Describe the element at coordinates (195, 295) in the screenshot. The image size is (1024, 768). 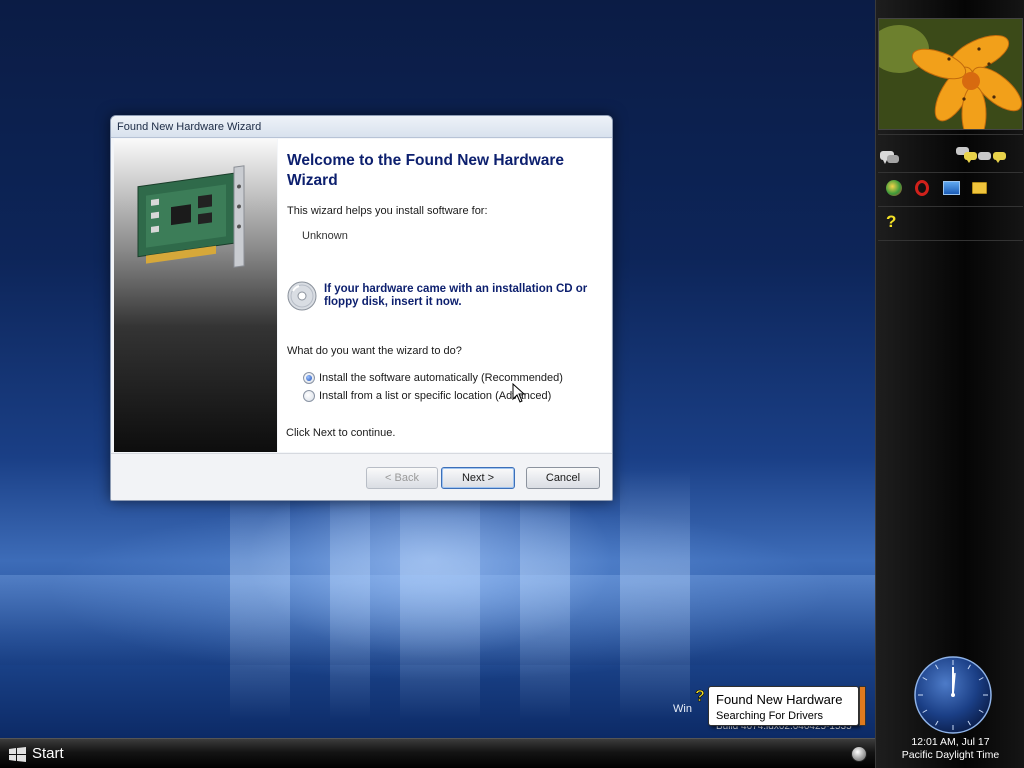
I see `wizard-side-panel` at that location.